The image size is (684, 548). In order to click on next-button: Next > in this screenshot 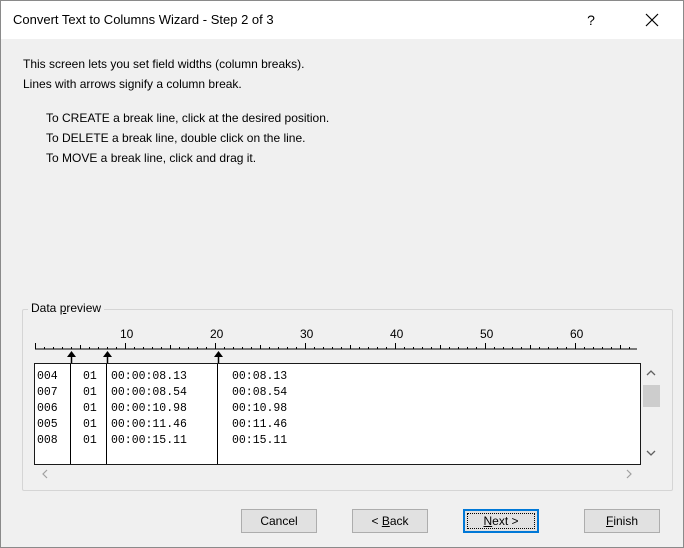, I will do `click(501, 521)`.